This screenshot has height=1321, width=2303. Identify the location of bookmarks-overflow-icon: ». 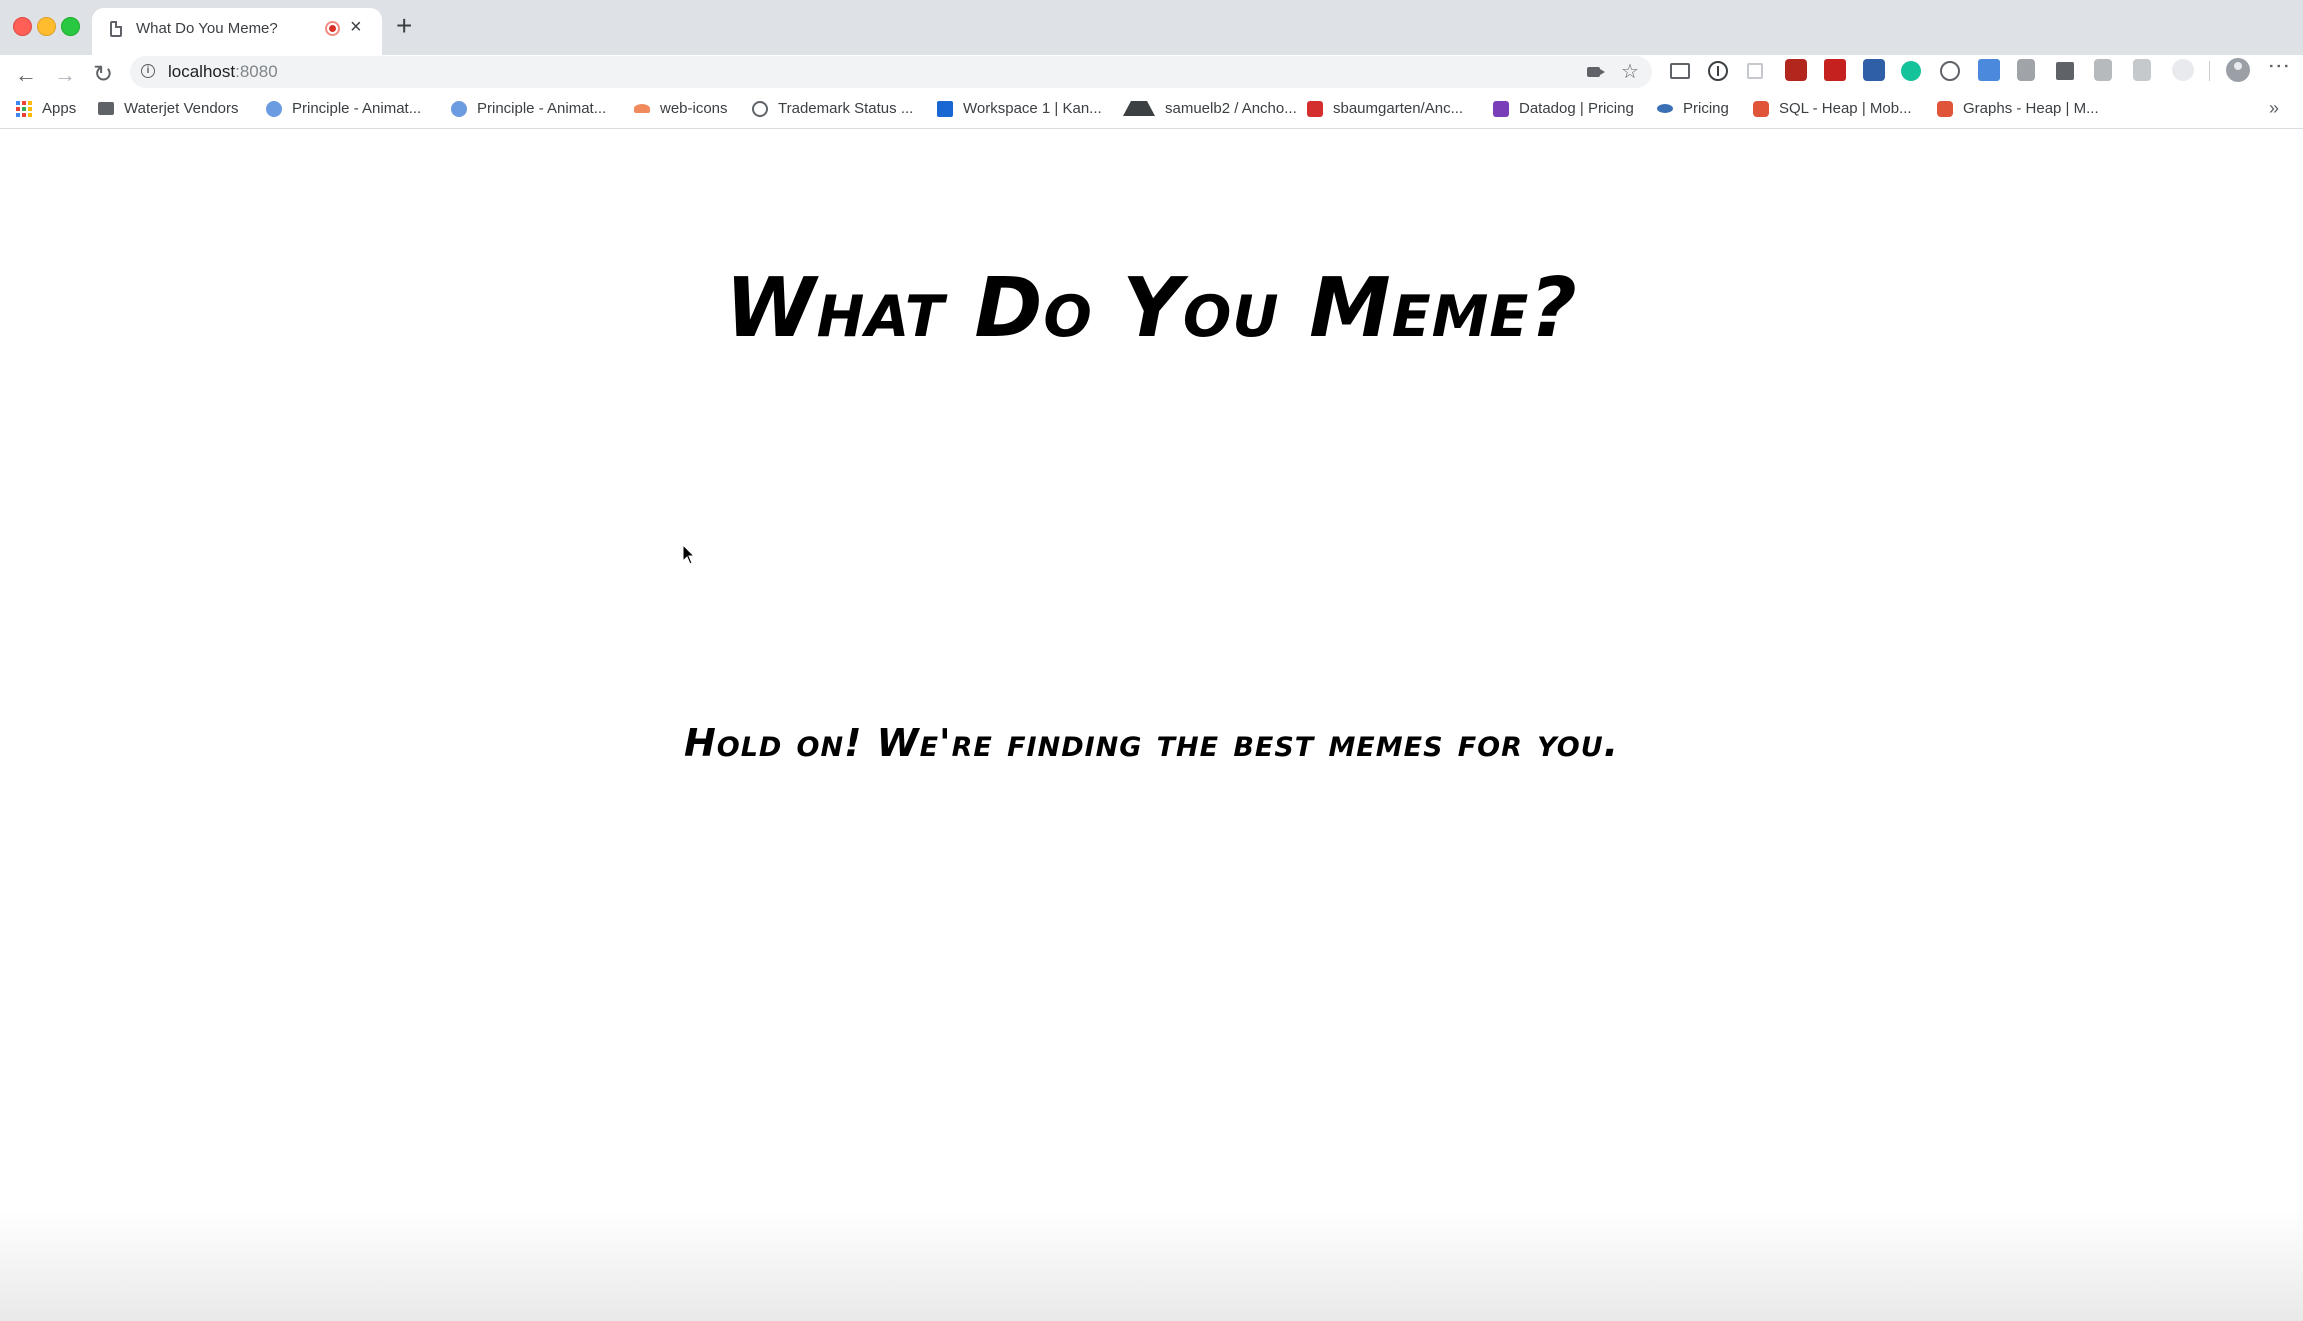
(2274, 108).